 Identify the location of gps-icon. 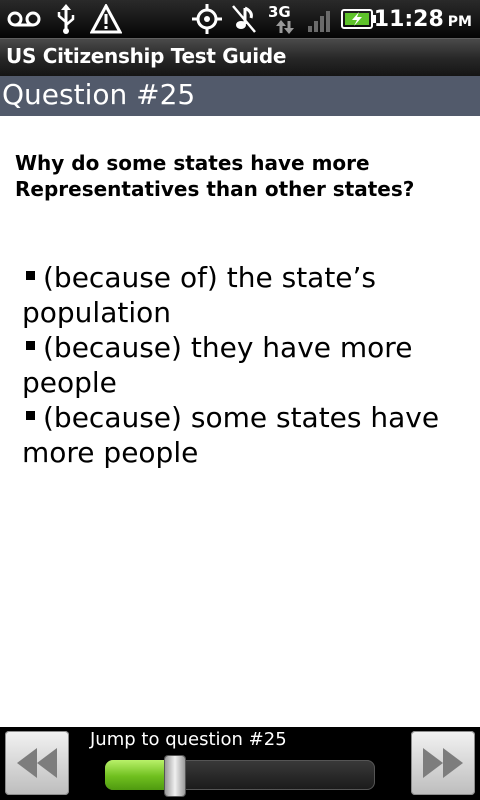
(207, 19).